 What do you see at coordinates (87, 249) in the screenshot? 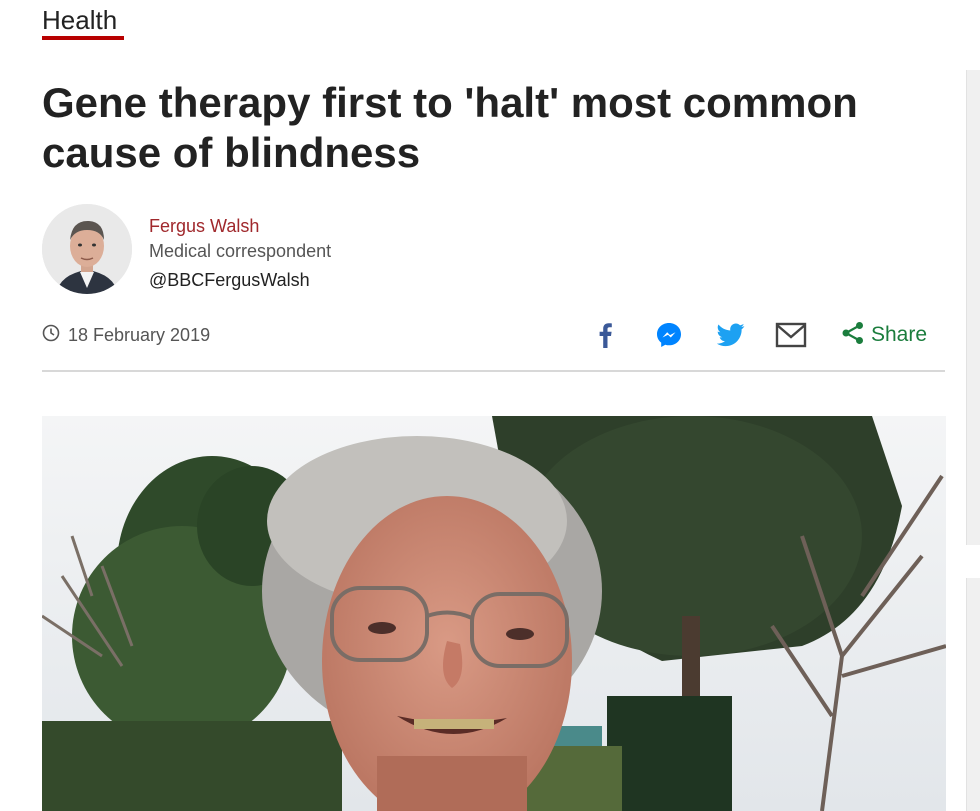
I see `author-avatar` at bounding box center [87, 249].